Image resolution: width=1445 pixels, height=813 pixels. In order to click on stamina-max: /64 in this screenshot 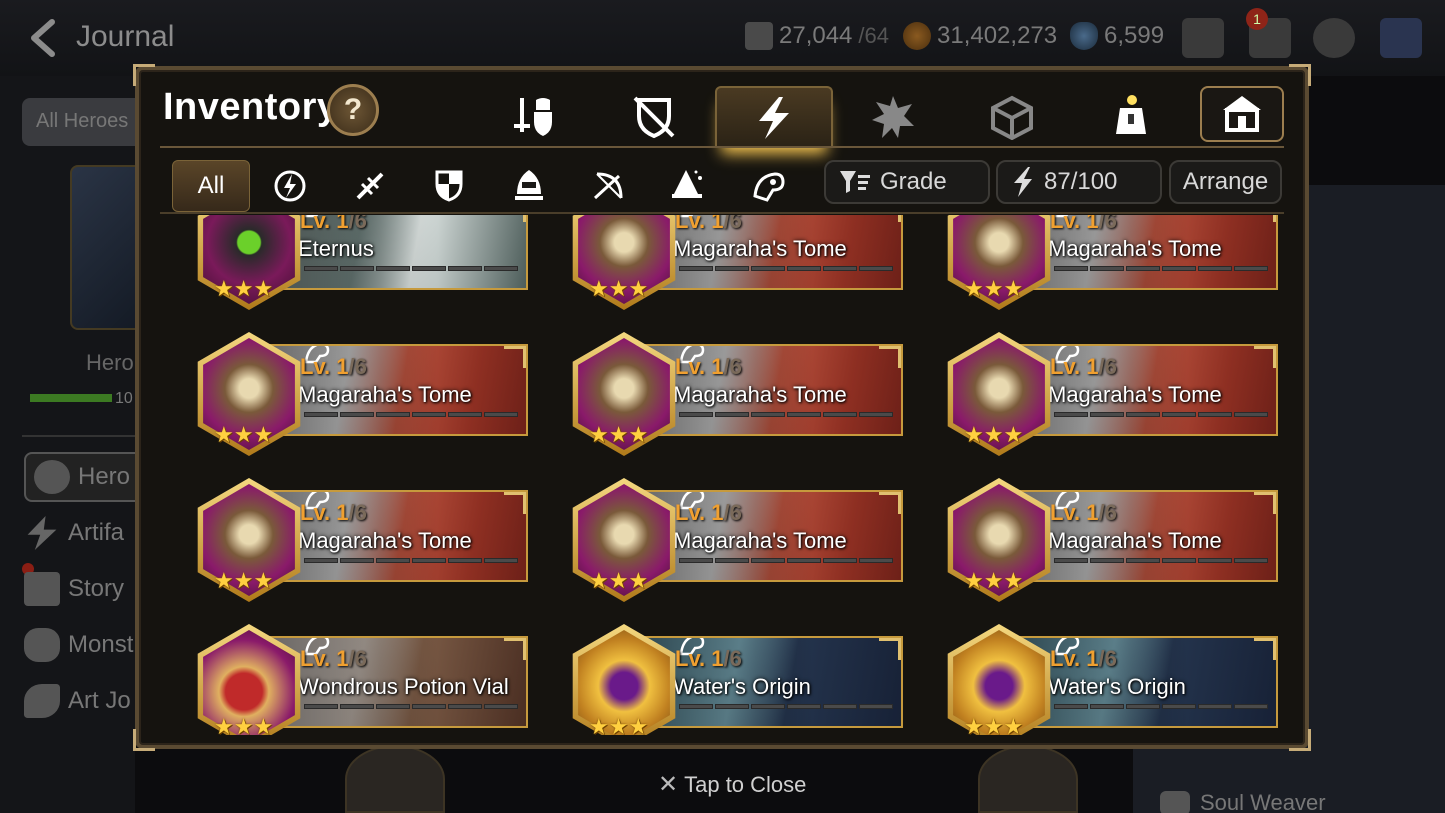, I will do `click(873, 35)`.